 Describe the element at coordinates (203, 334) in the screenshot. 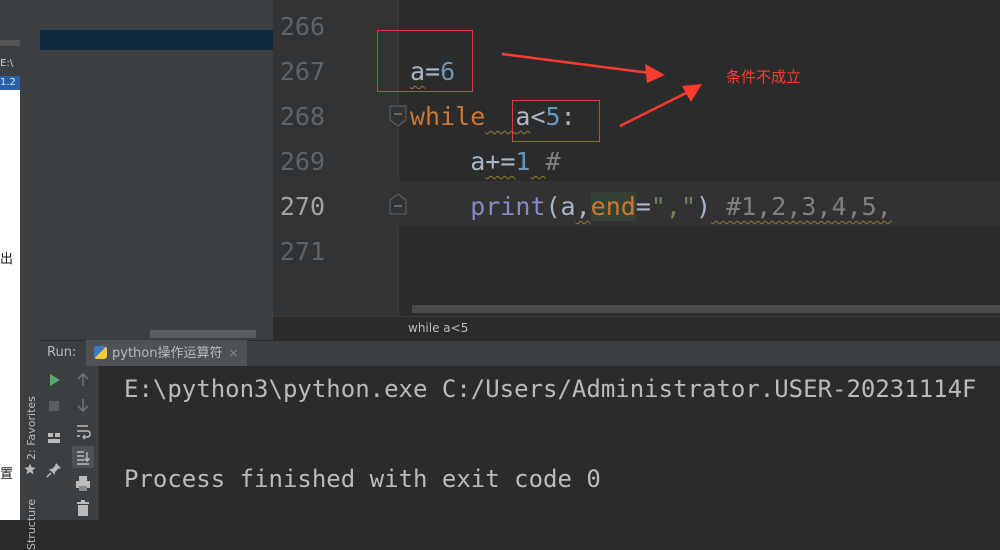

I see `project-scrollbar` at that location.